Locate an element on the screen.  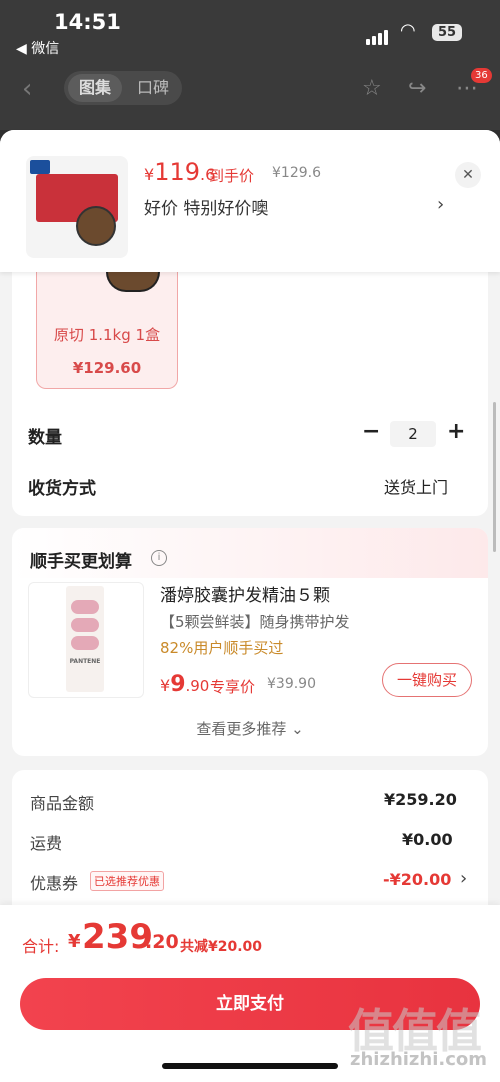
more-recommendations-link: 查看更多推荐 ⌄ is located at coordinates (250, 728).